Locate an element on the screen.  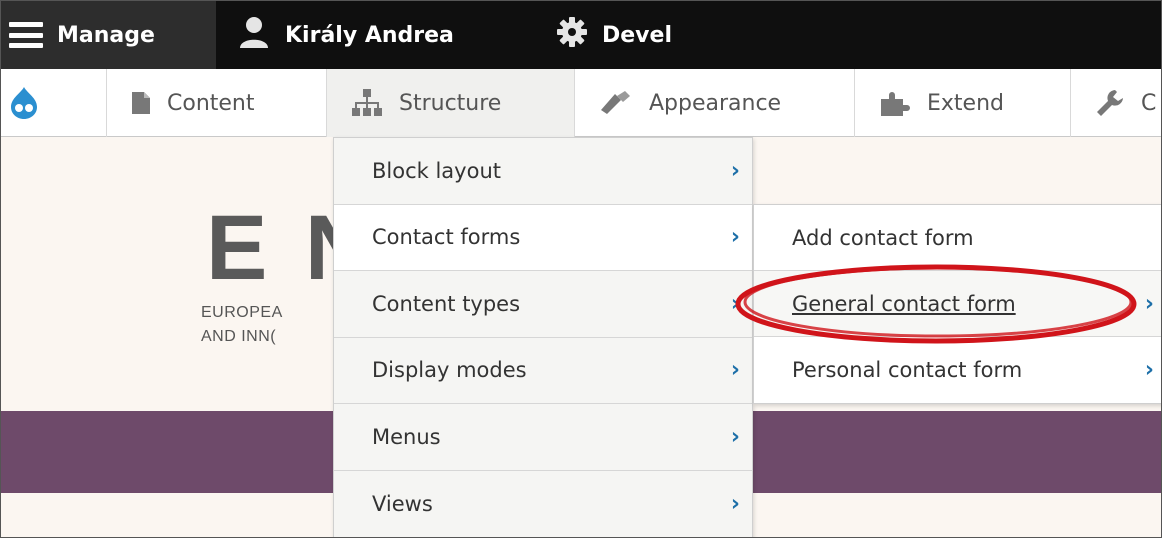
drupal-icon is located at coordinates (24, 103).